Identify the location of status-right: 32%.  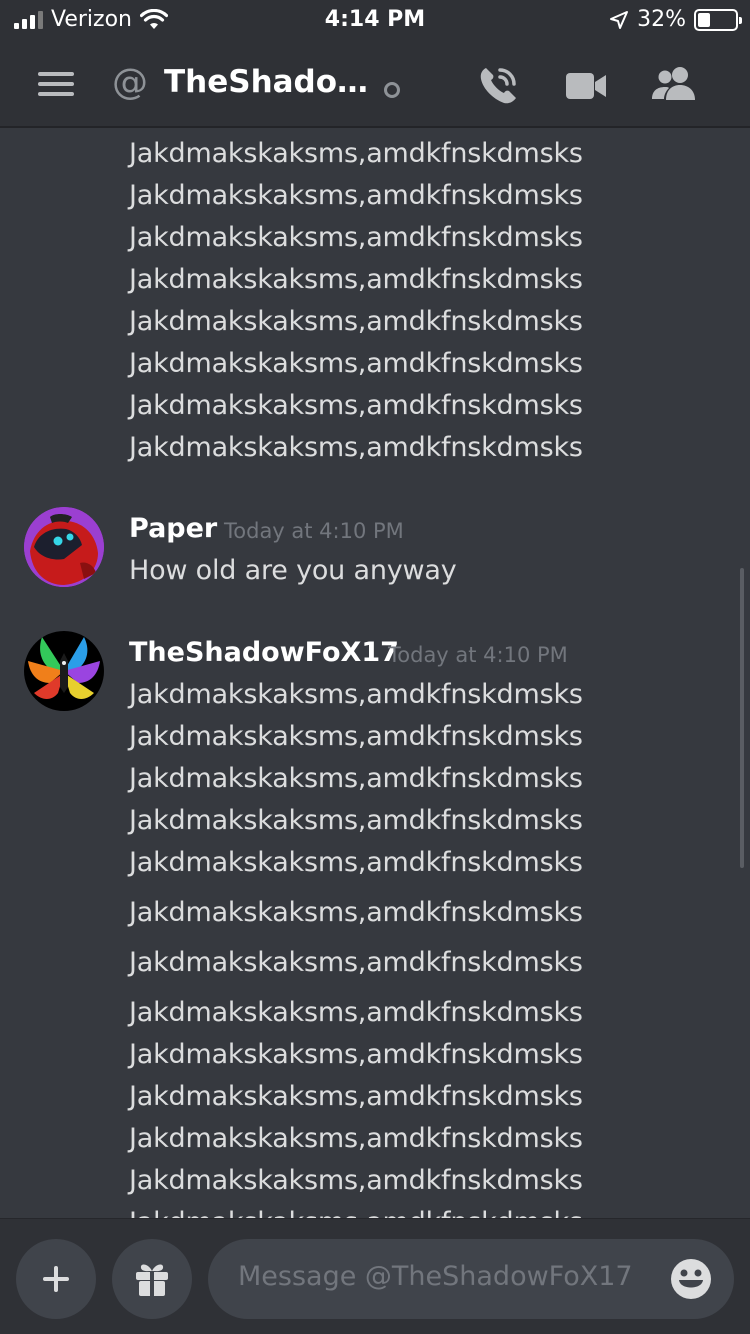
(675, 19).